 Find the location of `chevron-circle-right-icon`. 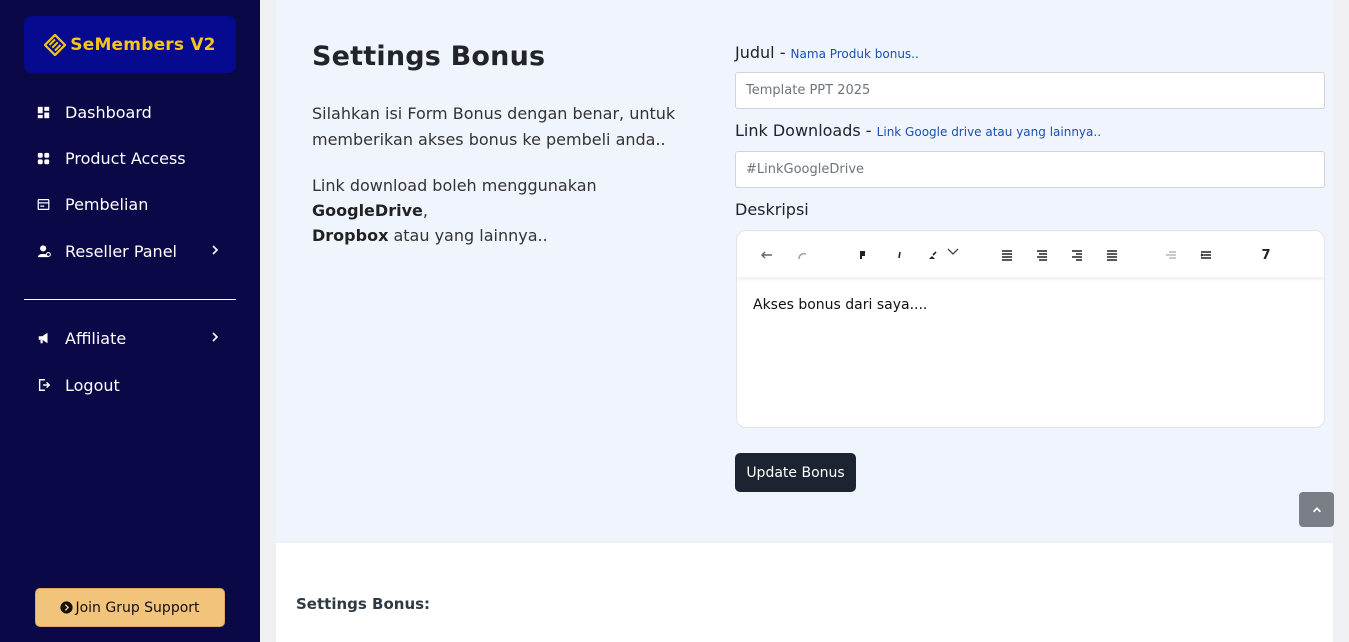

chevron-circle-right-icon is located at coordinates (67, 607).